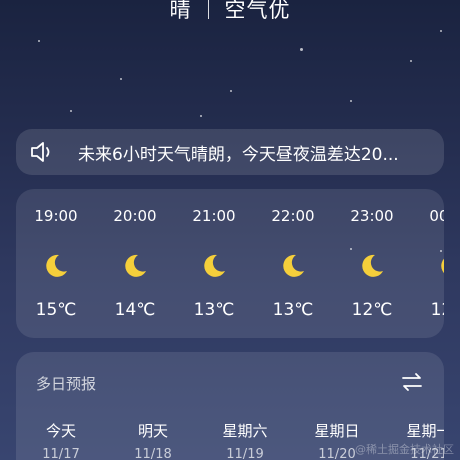 Image resolution: width=460 pixels, height=460 pixels. What do you see at coordinates (337, 431) in the screenshot?
I see `day-name: 星期日` at bounding box center [337, 431].